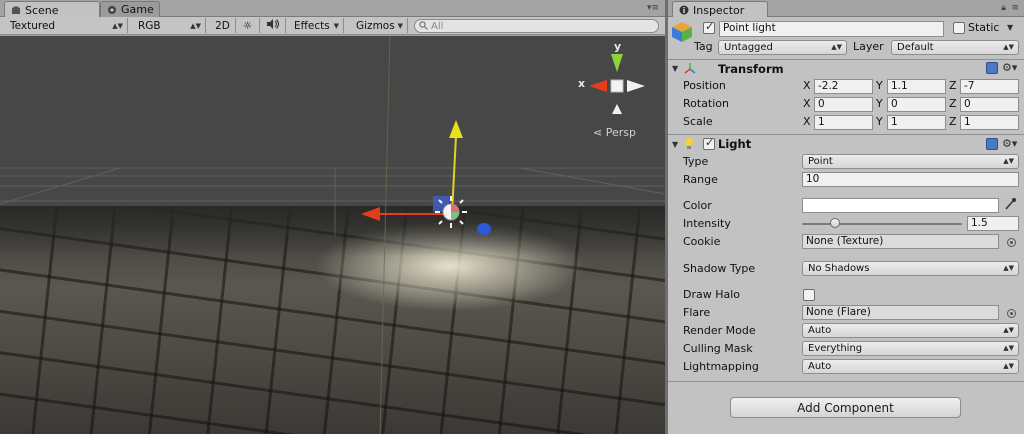 This screenshot has height=434, width=1024. What do you see at coordinates (712, 294) in the screenshot?
I see `draw-halo-label: Draw Halo` at bounding box center [712, 294].